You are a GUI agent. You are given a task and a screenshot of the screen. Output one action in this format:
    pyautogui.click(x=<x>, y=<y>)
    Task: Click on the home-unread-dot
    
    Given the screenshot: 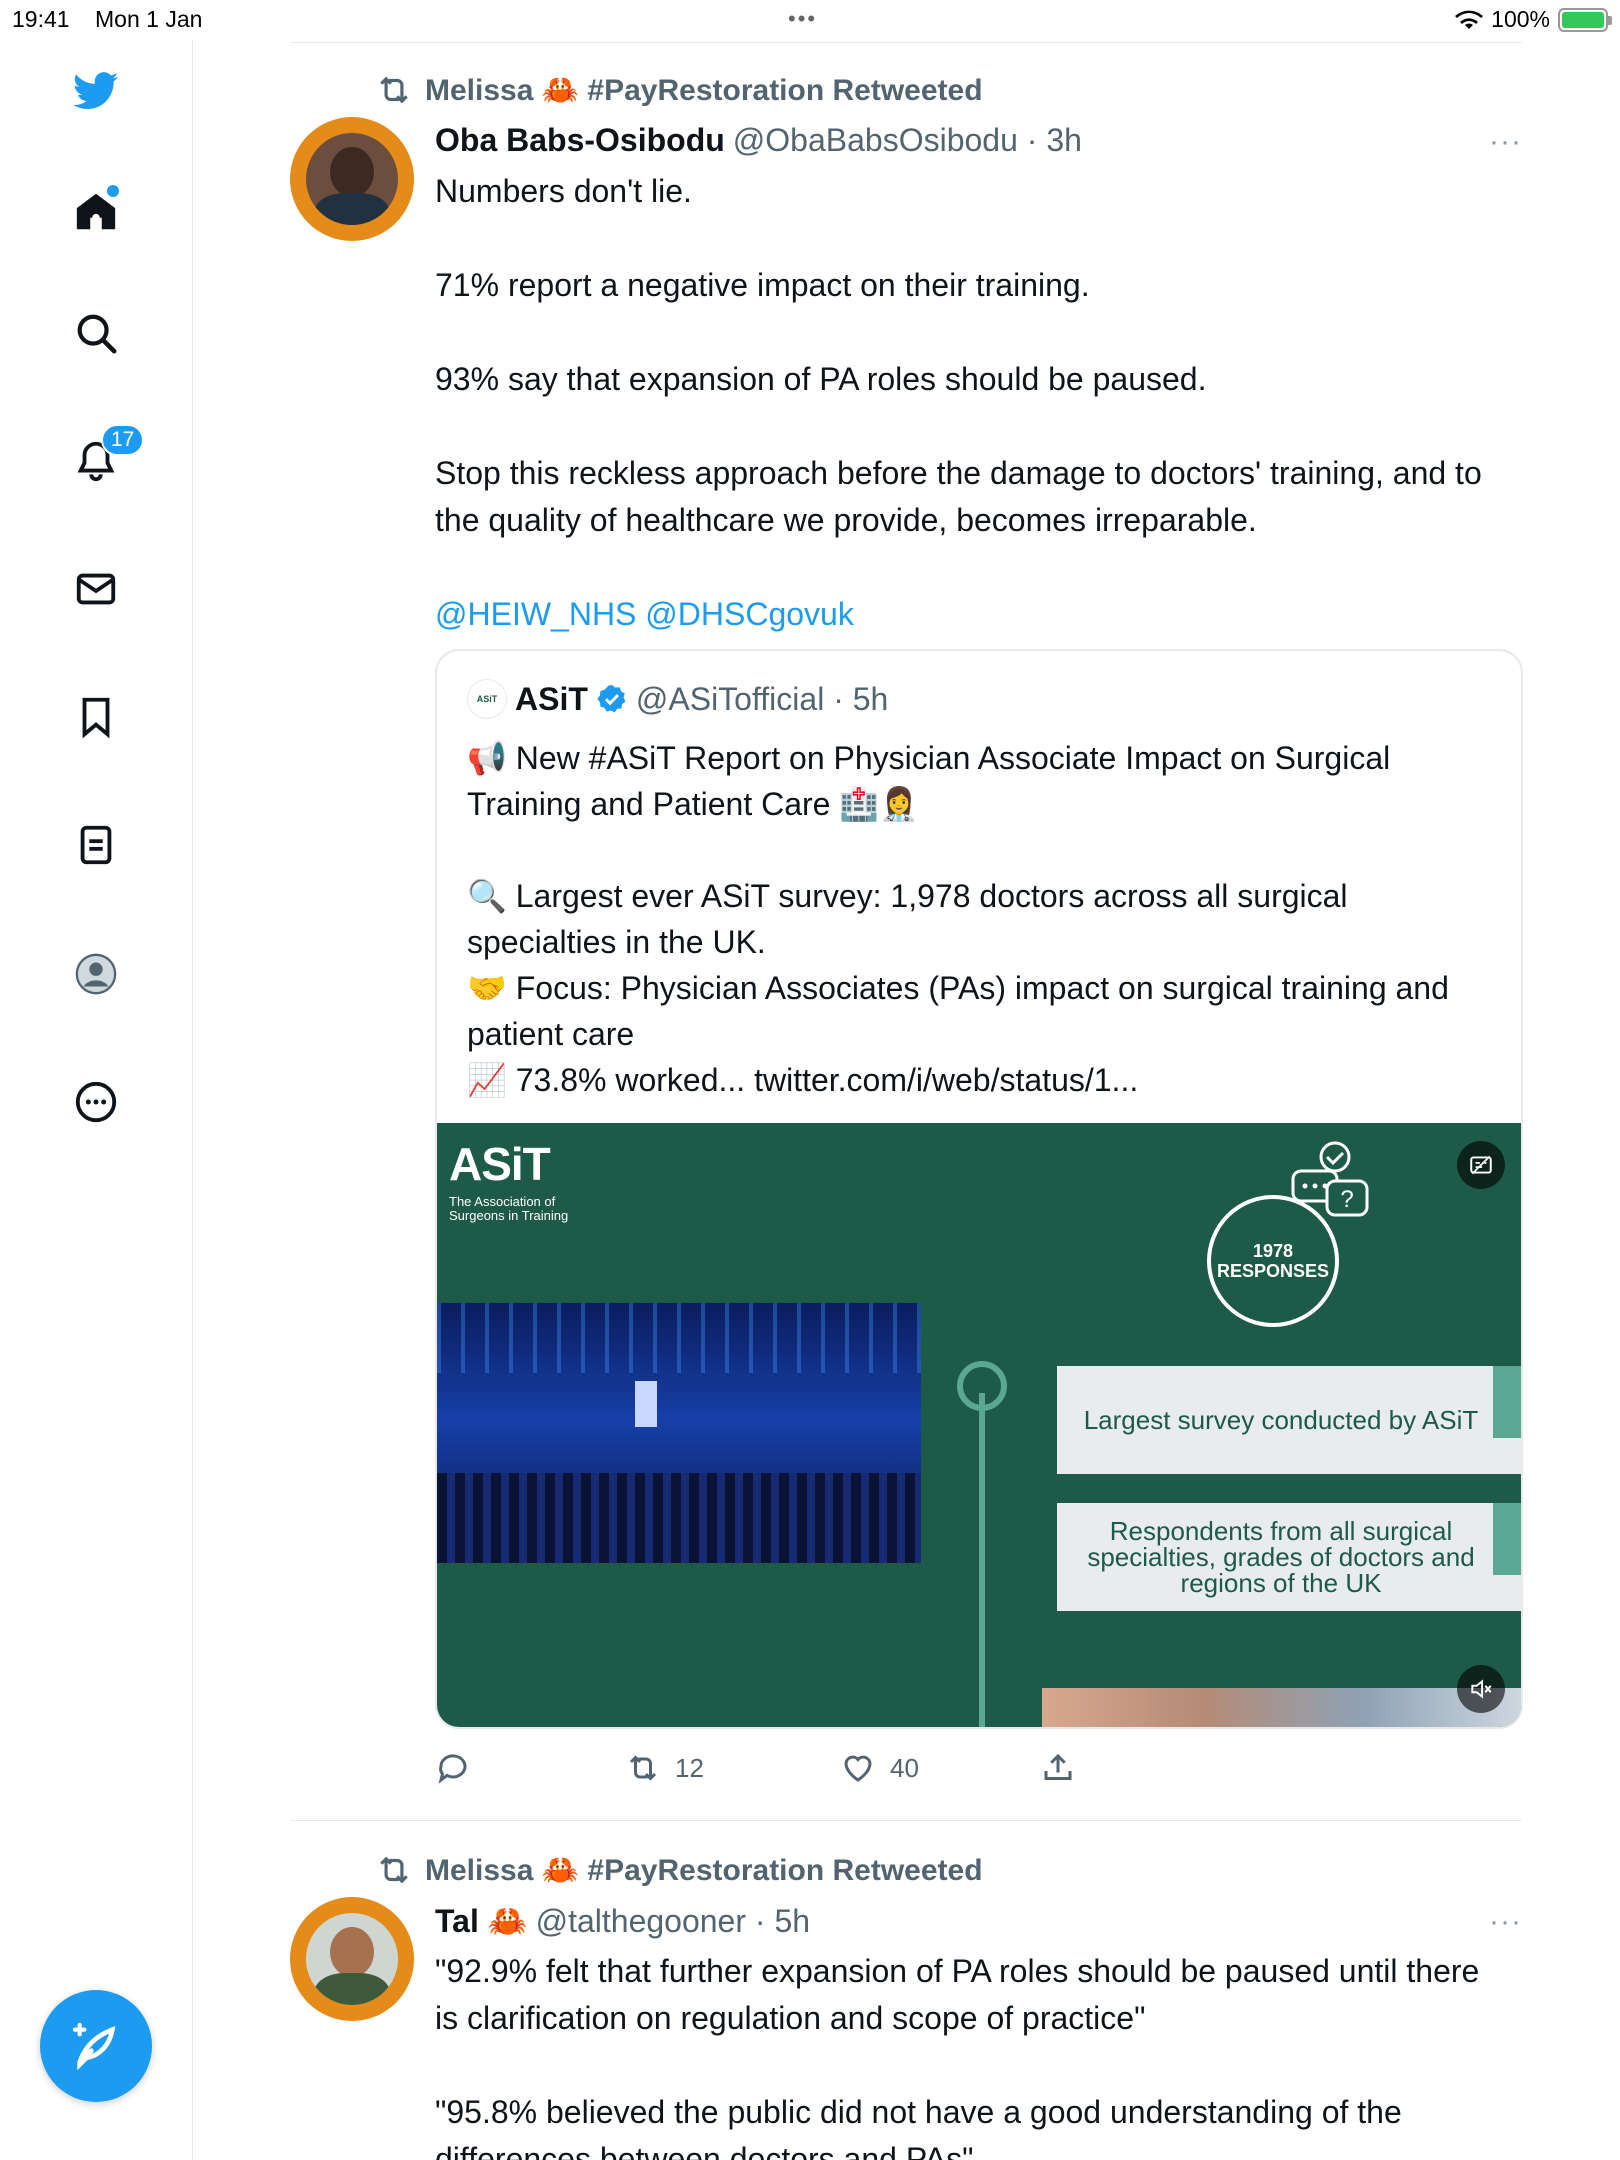 What is the action you would take?
    pyautogui.click(x=113, y=191)
    